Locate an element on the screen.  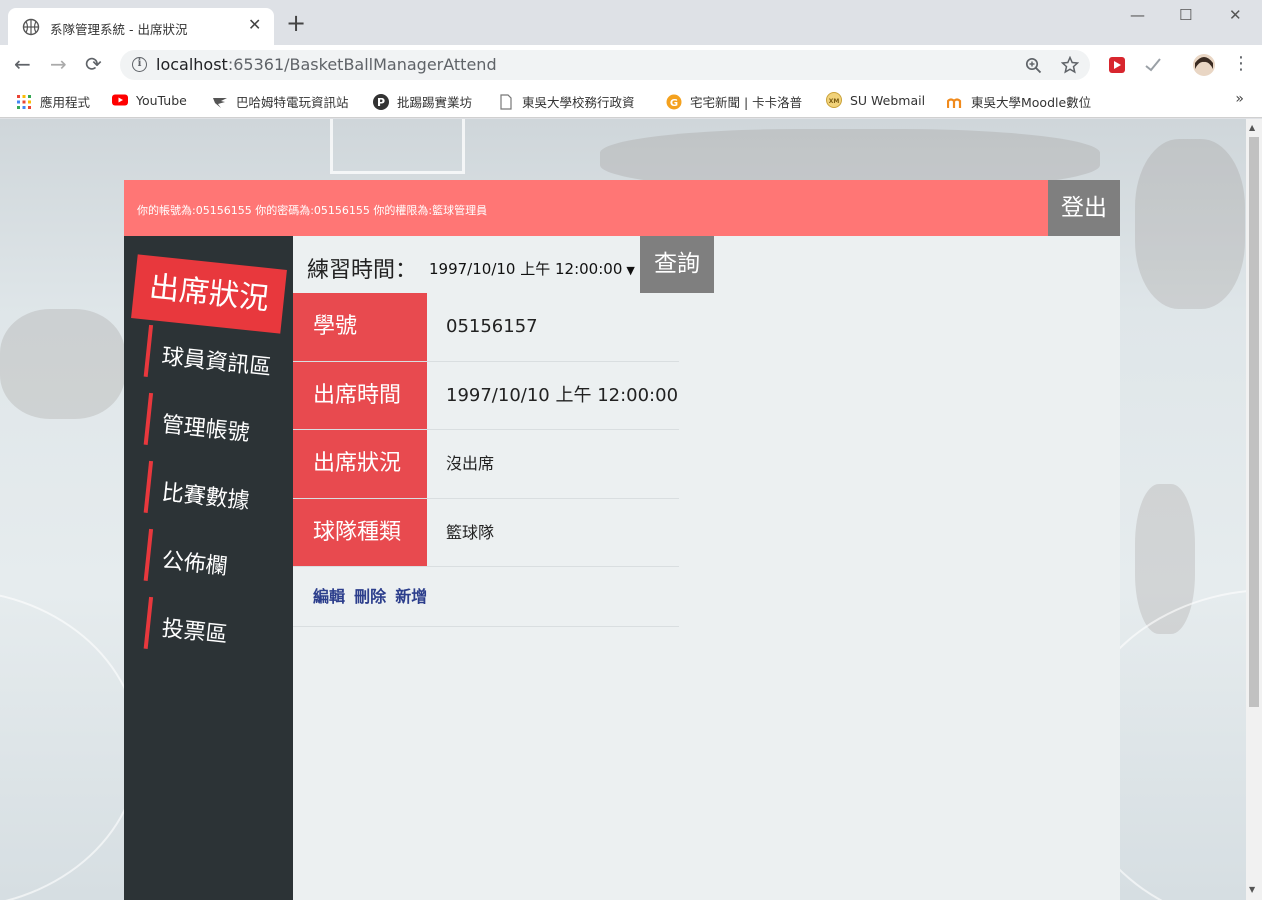
detail-key: 球隊種類 is located at coordinates (360, 532).